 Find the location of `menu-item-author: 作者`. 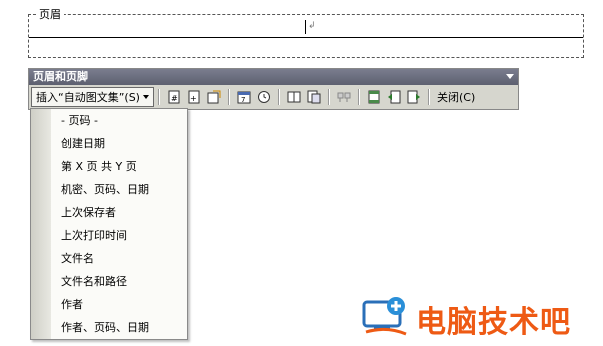

menu-item-author: 作者 is located at coordinates (72, 304).